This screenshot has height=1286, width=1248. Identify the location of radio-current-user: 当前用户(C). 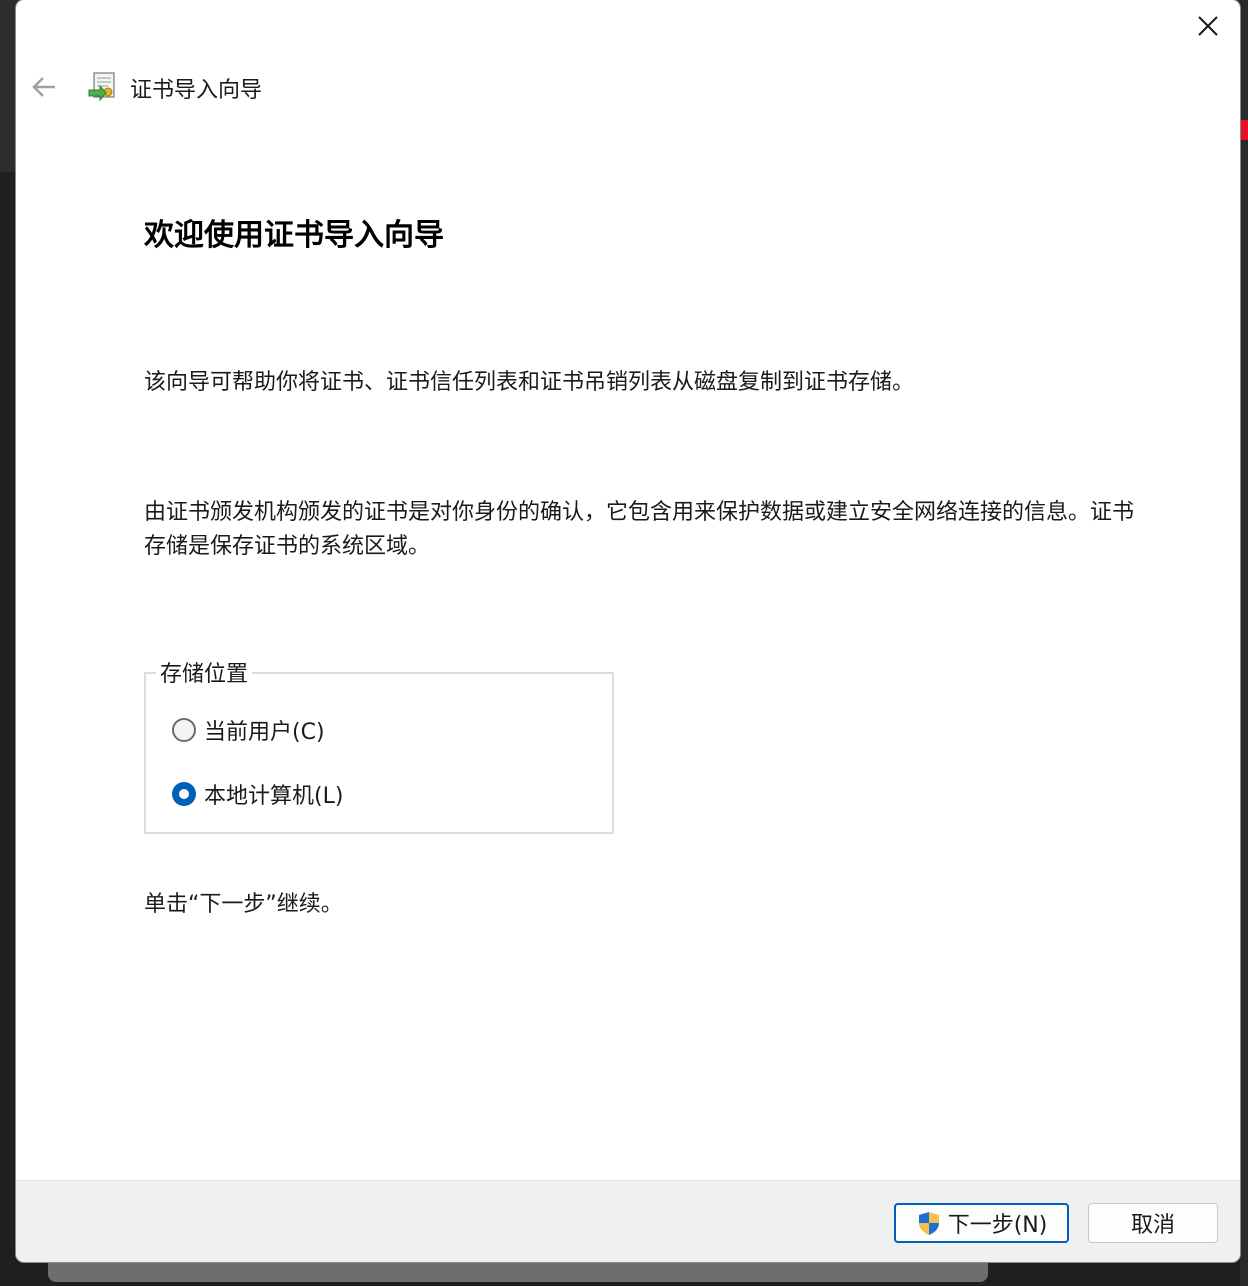
(248, 730).